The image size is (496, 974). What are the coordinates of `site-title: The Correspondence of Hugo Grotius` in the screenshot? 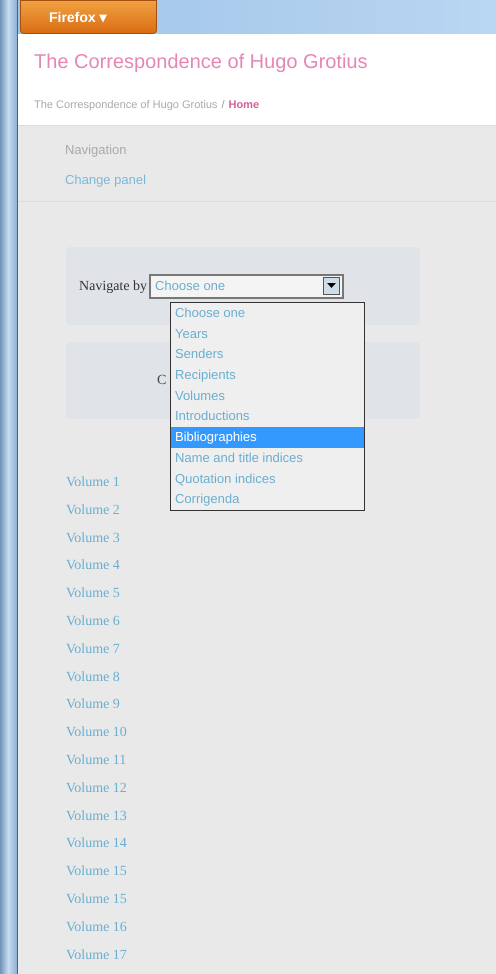 It's located at (201, 62).